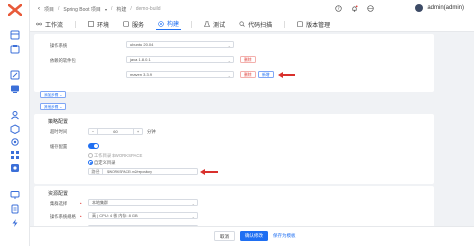 Image resolution: width=474 pixels, height=246 pixels. Describe the element at coordinates (219, 25) in the screenshot. I see `tab-label: 测试` at that location.